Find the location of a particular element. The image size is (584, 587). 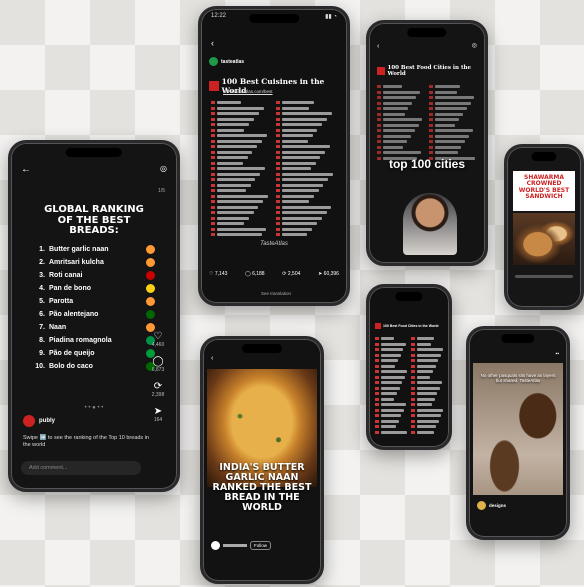

comment-icon: ◯ is located at coordinates (158, 361).